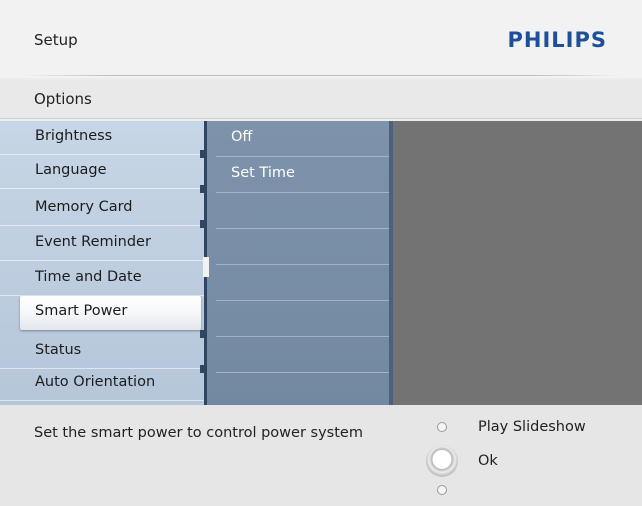 The image size is (642, 506). Describe the element at coordinates (84, 207) in the screenshot. I see `menu-item-label: Memory Card` at that location.